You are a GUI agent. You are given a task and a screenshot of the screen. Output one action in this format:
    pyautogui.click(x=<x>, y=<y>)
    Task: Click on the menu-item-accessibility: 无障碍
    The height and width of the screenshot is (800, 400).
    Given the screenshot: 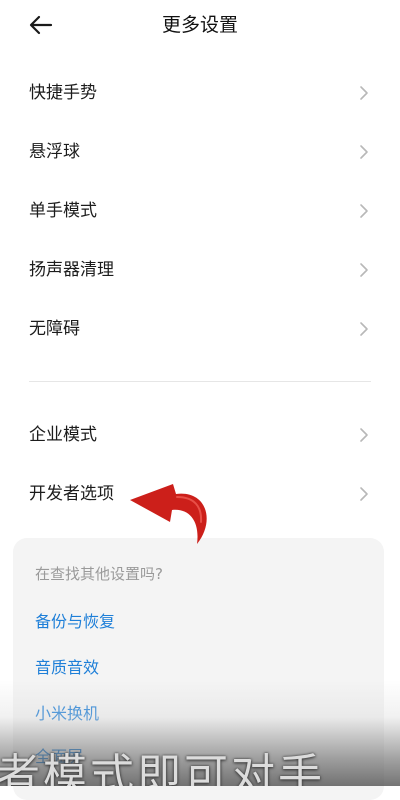 What is the action you would take?
    pyautogui.click(x=200, y=329)
    